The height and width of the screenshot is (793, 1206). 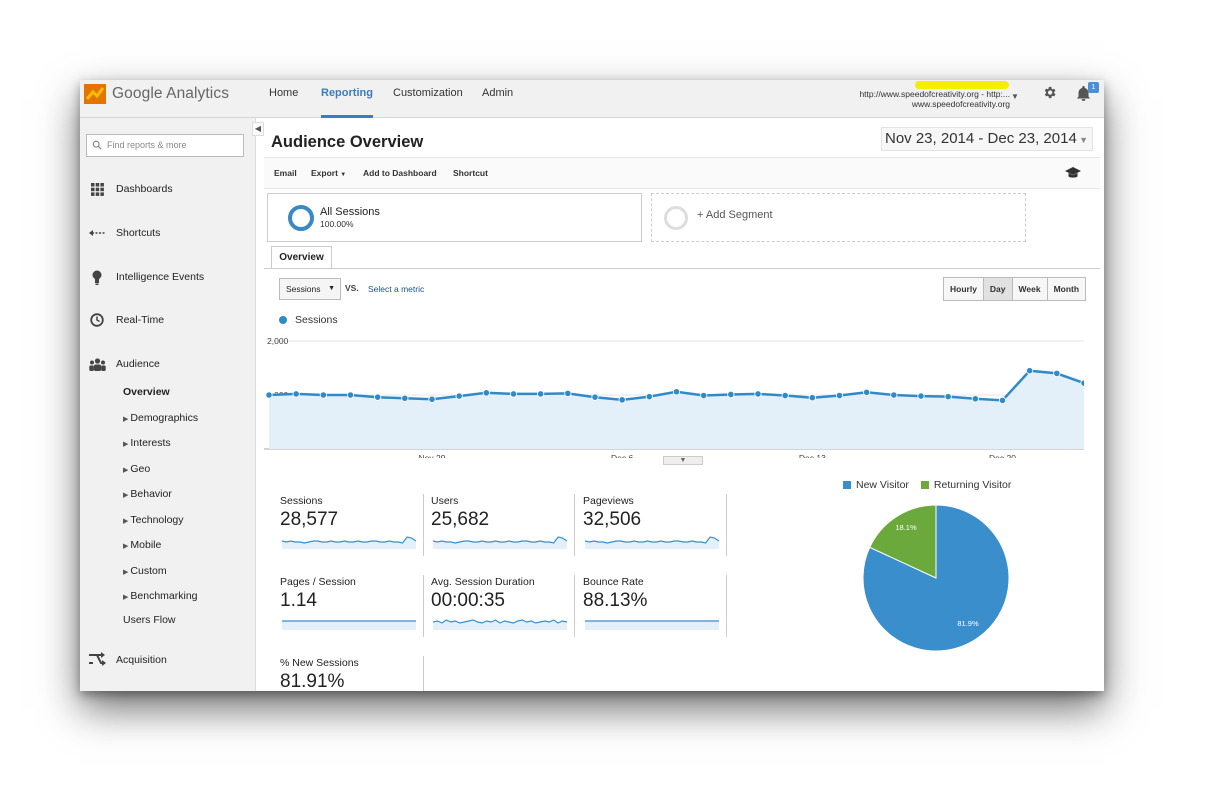 What do you see at coordinates (428, 102) in the screenshot?
I see `nav-customization: Customization` at bounding box center [428, 102].